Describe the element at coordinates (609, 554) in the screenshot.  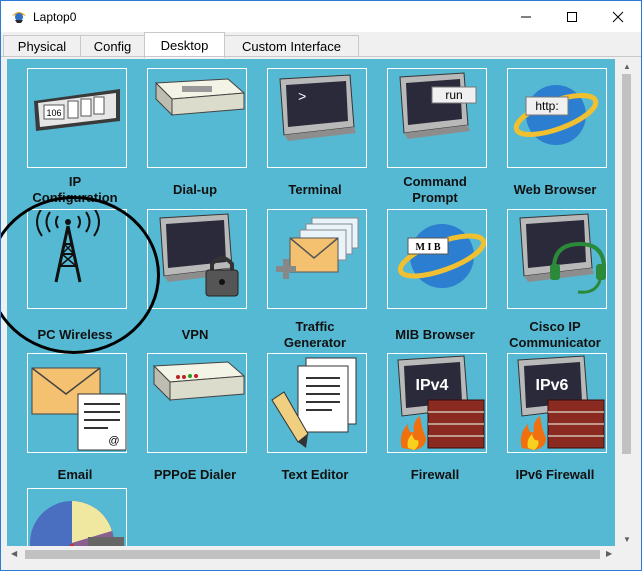
I see `scroll-right-arrow-icon: ▶` at that location.